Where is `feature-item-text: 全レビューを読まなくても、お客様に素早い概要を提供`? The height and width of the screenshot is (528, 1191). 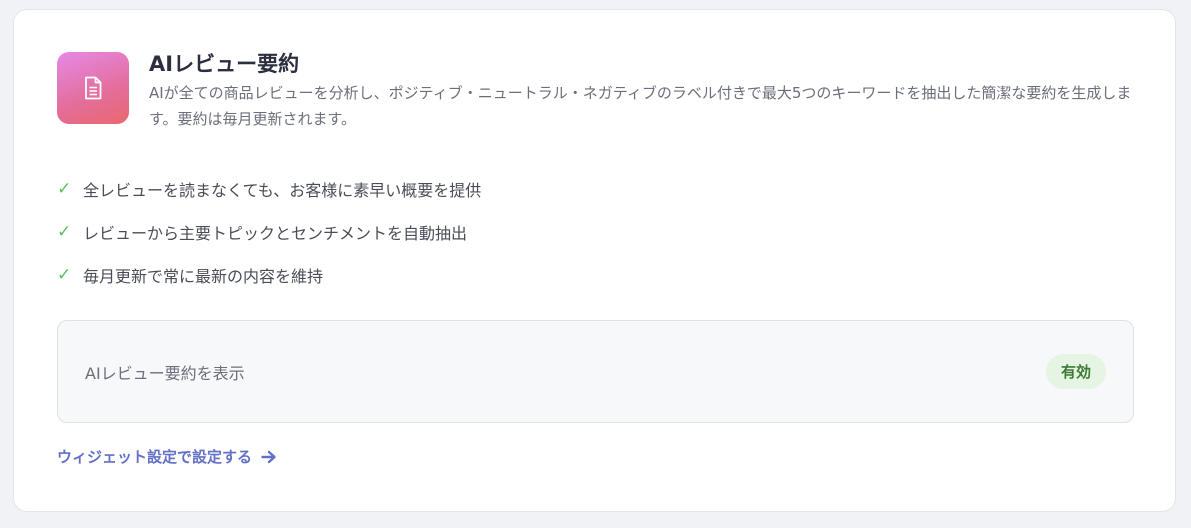 feature-item-text: 全レビューを読まなくても、お客様に素早い概要を提供 is located at coordinates (282, 190).